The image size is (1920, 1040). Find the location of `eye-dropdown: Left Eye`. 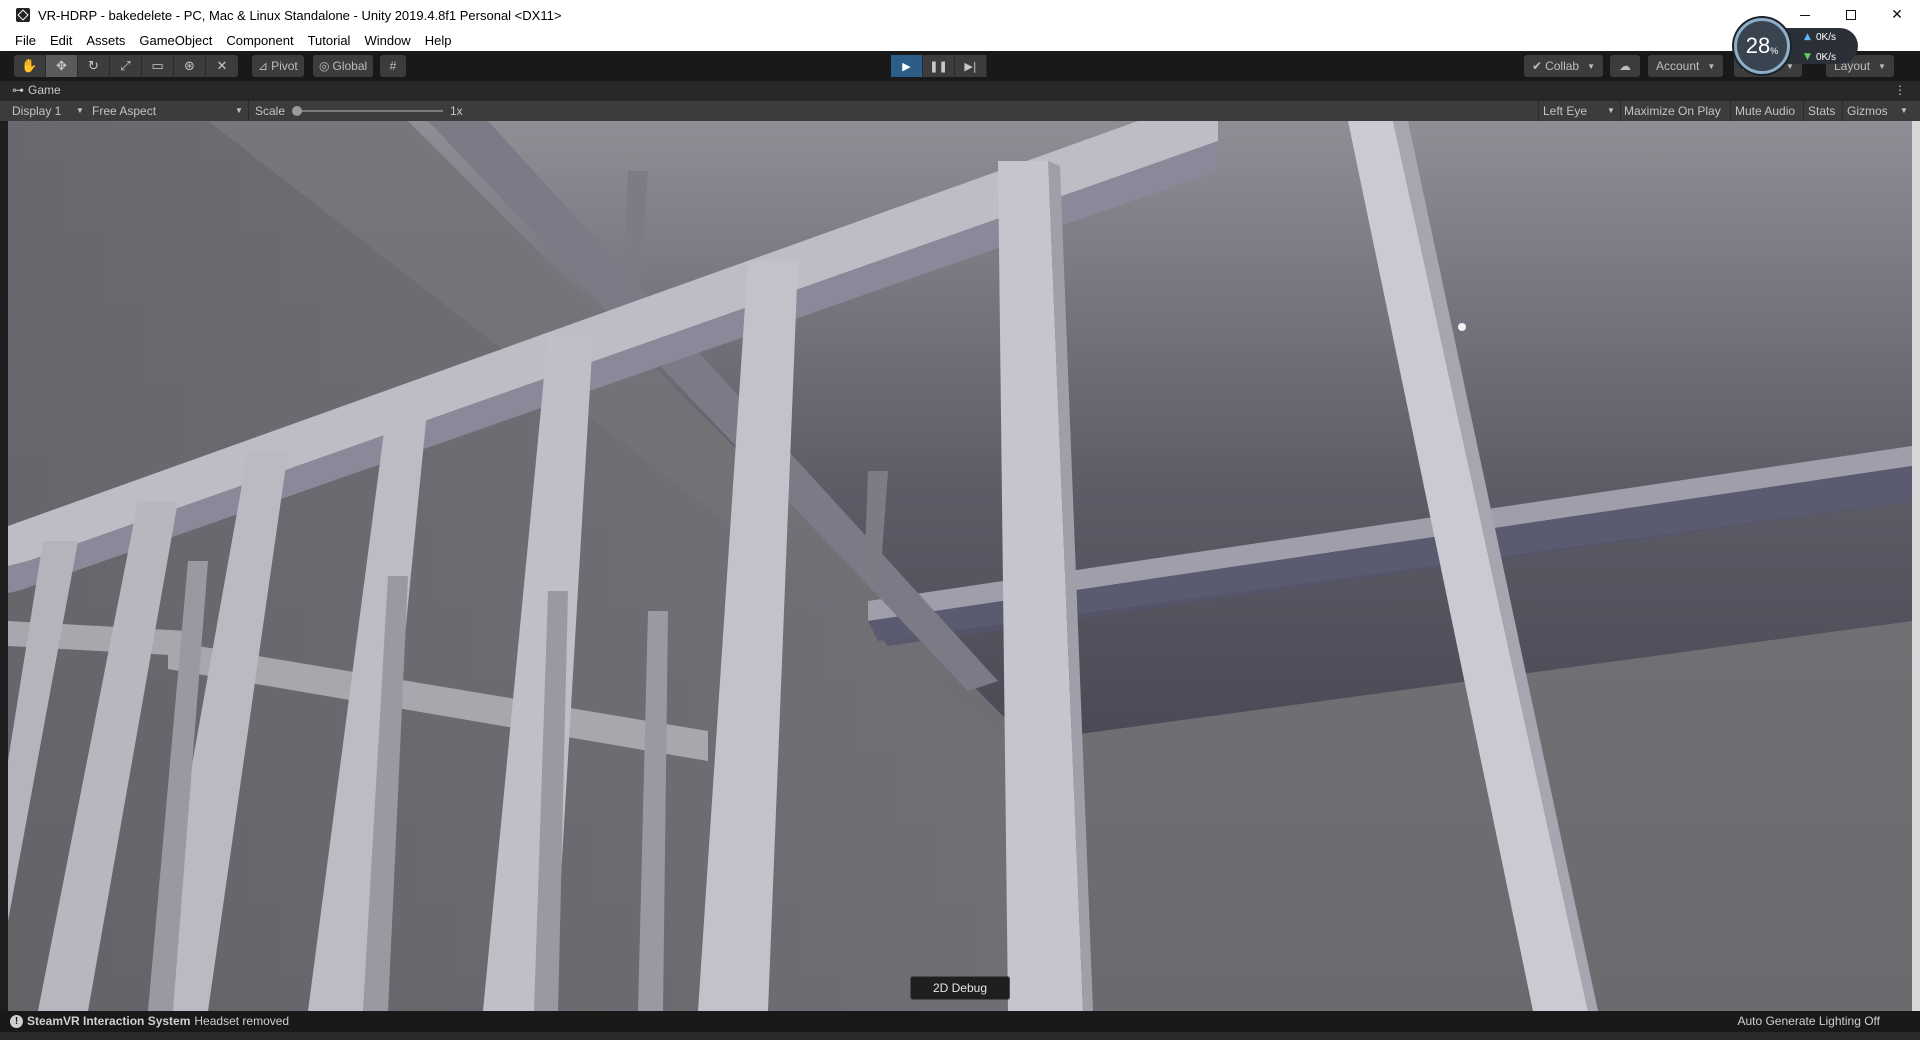

eye-dropdown: Left Eye is located at coordinates (1565, 111).